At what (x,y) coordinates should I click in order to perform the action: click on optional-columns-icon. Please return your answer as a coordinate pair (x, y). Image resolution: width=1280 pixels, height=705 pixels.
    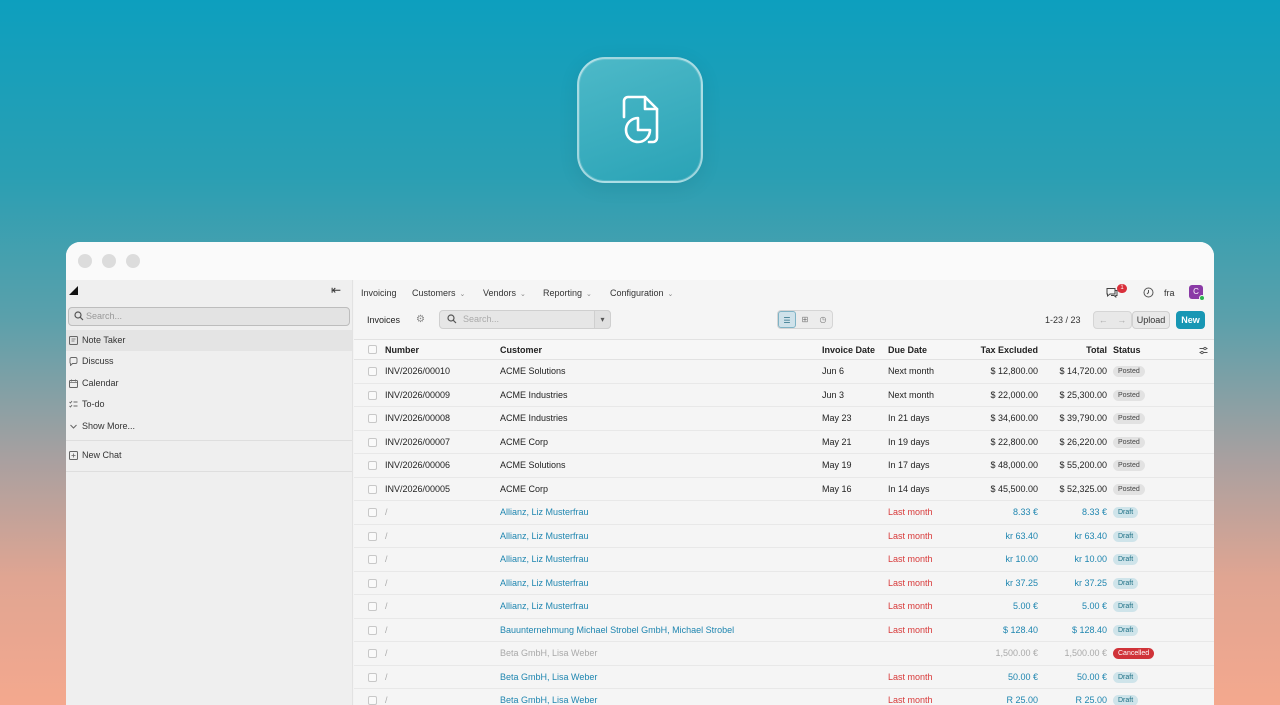
    Looking at the image, I should click on (1203, 350).